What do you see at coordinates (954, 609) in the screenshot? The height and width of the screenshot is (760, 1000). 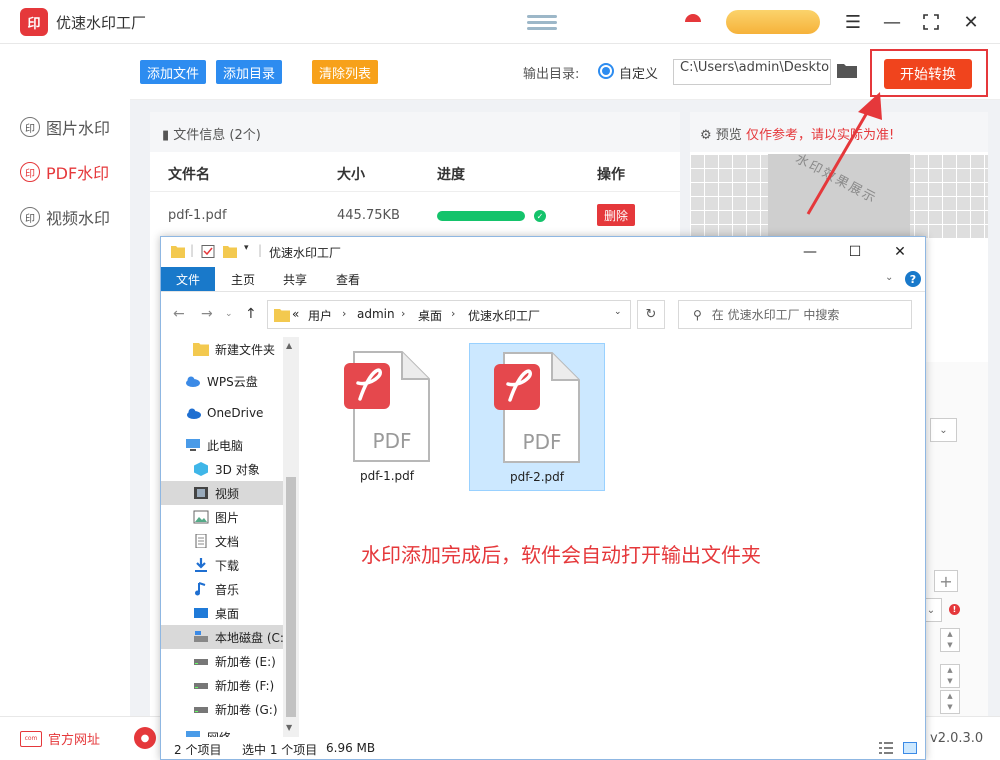 I see `alert-icon: !` at bounding box center [954, 609].